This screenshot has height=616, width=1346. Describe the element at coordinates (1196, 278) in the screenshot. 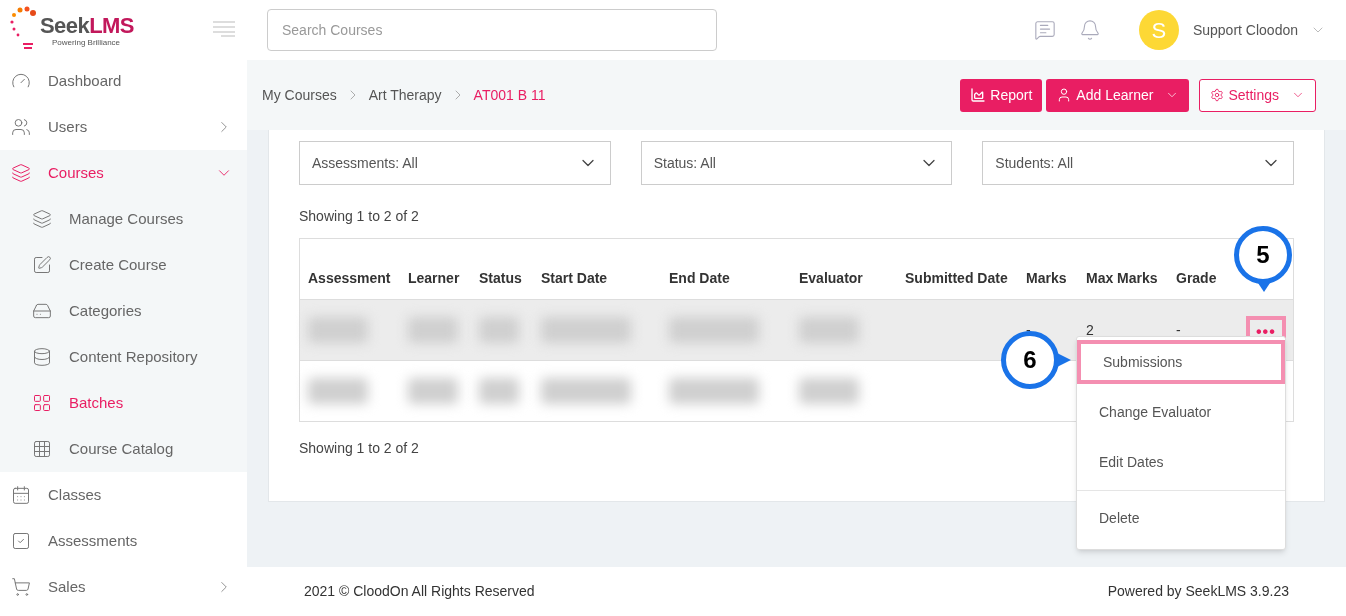

I see `column-header: Grade` at that location.